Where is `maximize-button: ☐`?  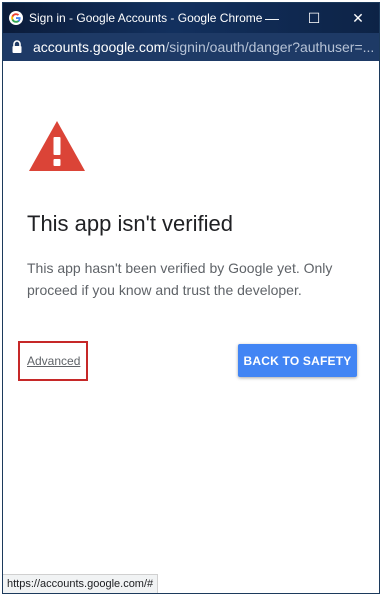 maximize-button: ☐ is located at coordinates (314, 18).